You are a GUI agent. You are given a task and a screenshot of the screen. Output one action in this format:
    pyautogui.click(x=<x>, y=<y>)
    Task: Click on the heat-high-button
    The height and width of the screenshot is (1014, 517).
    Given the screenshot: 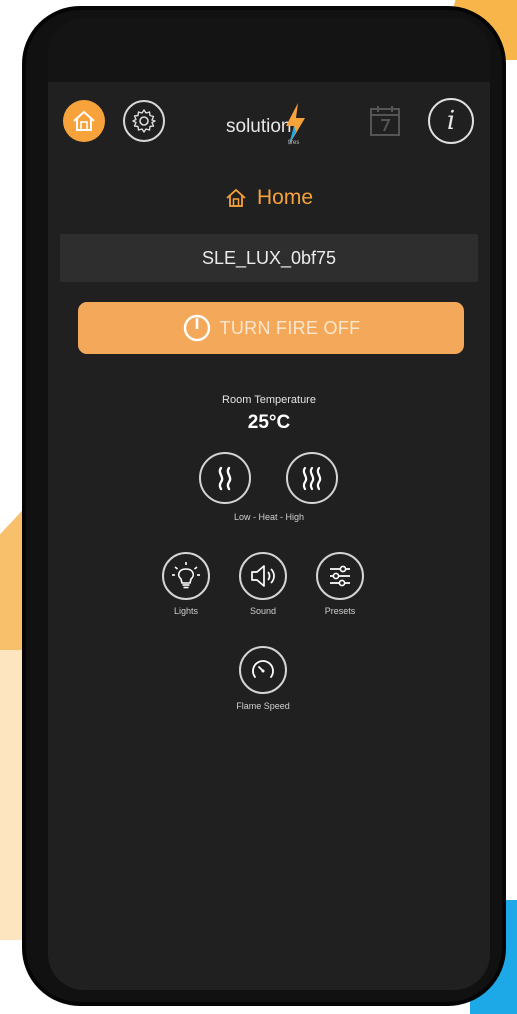 What is the action you would take?
    pyautogui.click(x=312, y=478)
    